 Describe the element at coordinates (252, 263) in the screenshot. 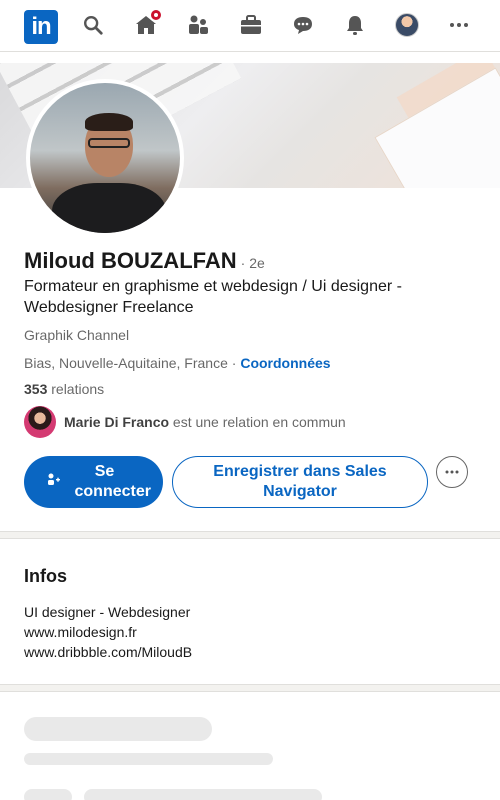

I see `connection-degree: · 2e` at that location.